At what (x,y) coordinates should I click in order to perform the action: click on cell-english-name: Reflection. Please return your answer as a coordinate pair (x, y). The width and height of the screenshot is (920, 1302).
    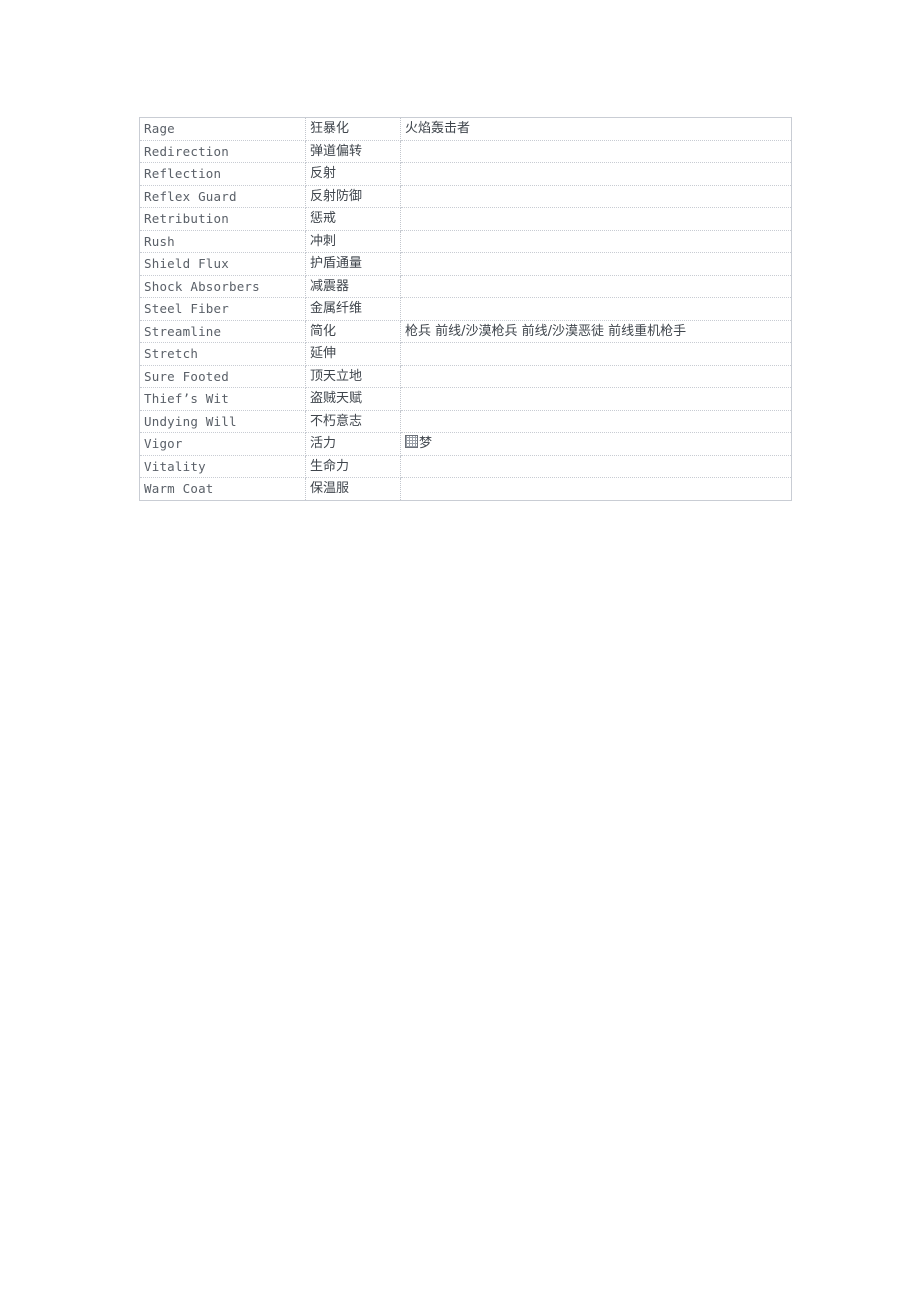
    Looking at the image, I should click on (222, 174).